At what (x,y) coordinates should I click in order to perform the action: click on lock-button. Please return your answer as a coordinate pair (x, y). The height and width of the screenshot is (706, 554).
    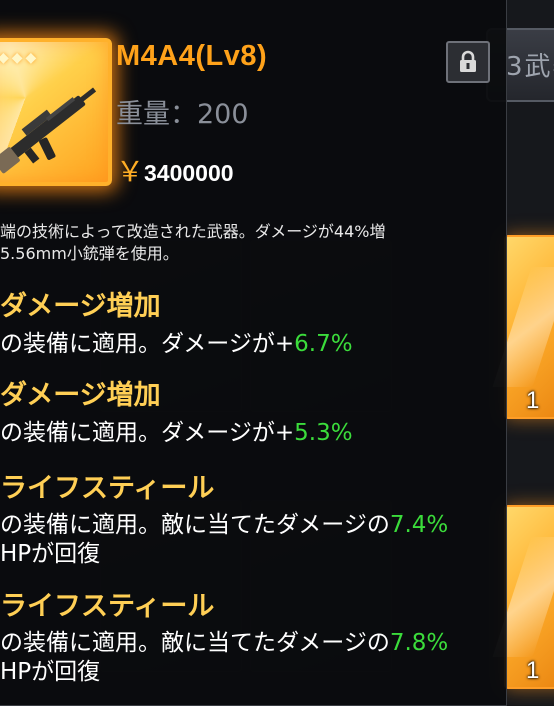
    Looking at the image, I should click on (468, 62).